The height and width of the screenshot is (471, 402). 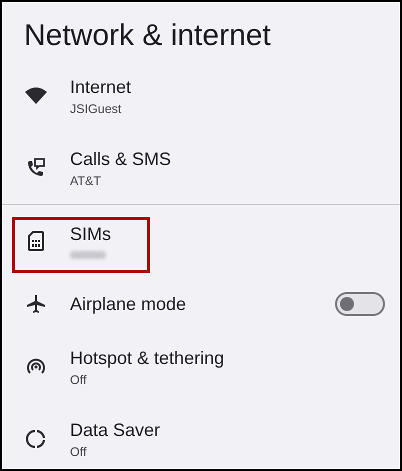 I want to click on setting-summary: AT&T, so click(x=86, y=181).